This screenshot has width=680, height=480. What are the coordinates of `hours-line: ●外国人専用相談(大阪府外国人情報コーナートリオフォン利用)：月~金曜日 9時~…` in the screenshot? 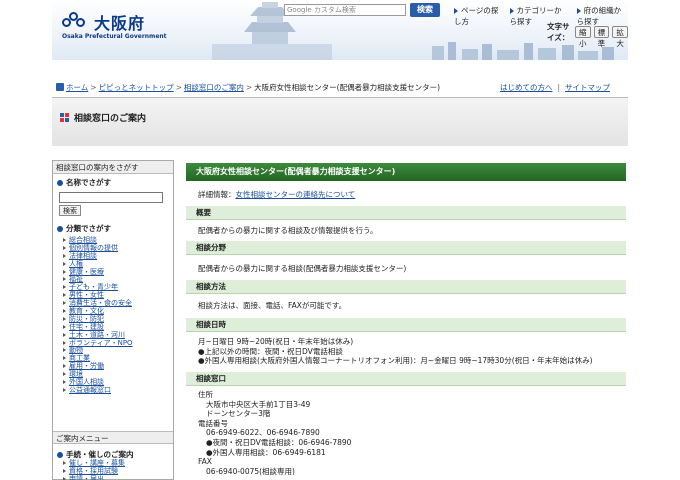 It's located at (395, 361).